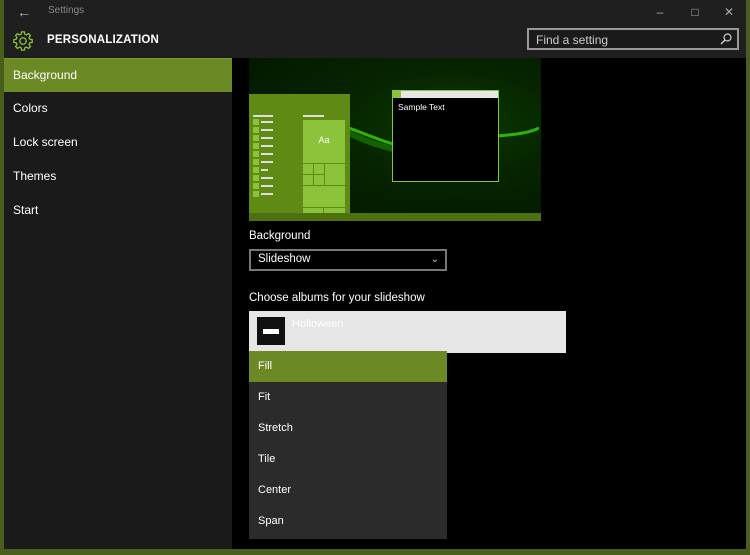 This screenshot has width=750, height=555. I want to click on background-preview: Aa Sample Text, so click(395, 139).